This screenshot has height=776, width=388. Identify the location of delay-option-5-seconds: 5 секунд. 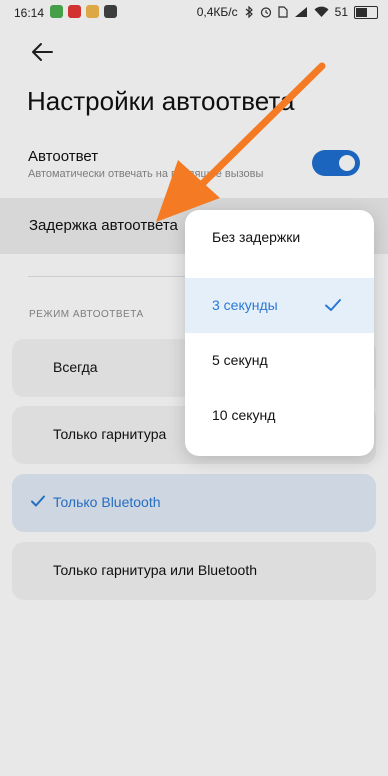
(279, 360).